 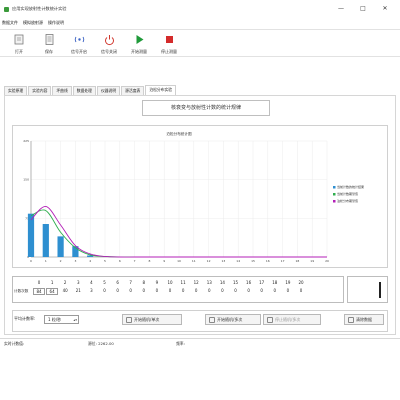 I want to click on x-tick-label: 19, so click(x=312, y=261).